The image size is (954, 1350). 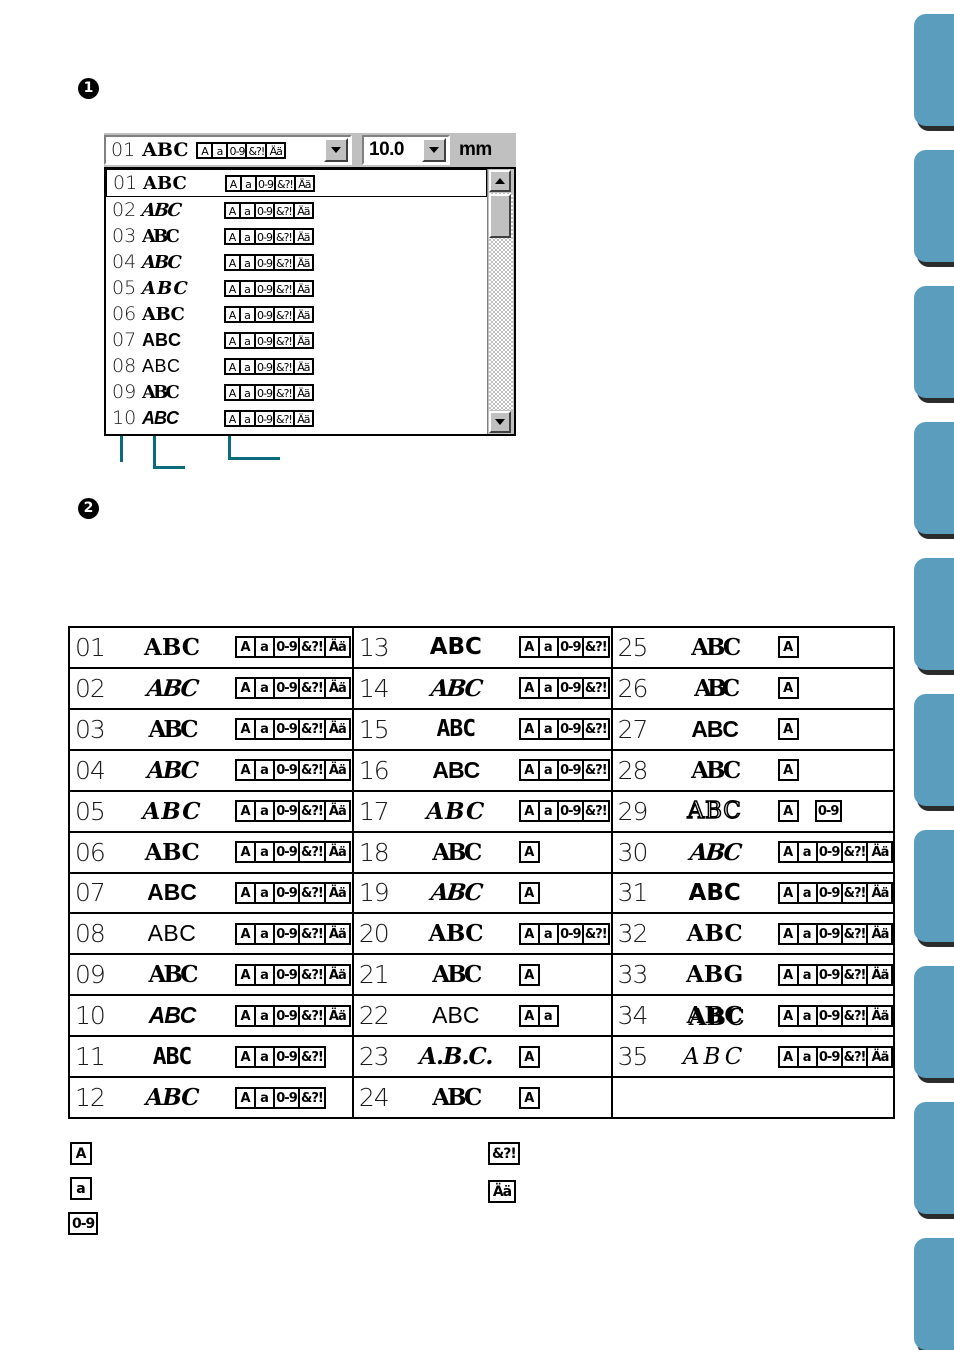 What do you see at coordinates (475, 149) in the screenshot?
I see `unit-label: mm` at bounding box center [475, 149].